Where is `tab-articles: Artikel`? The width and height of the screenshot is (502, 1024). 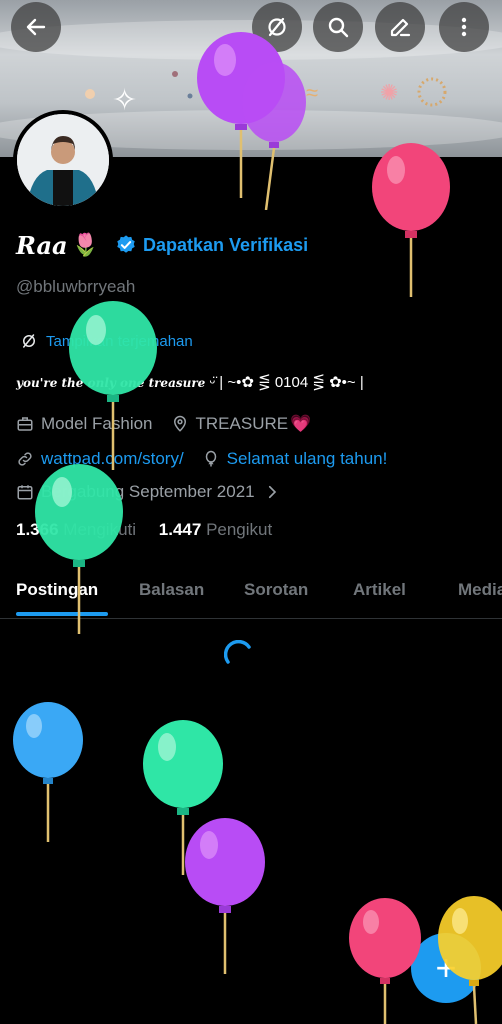
tab-articles: Artikel is located at coordinates (379, 590).